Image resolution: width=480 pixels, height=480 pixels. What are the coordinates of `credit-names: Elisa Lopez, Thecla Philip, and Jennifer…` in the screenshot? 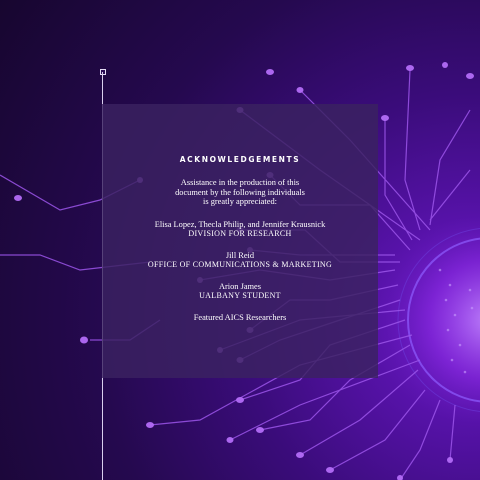 It's located at (240, 224).